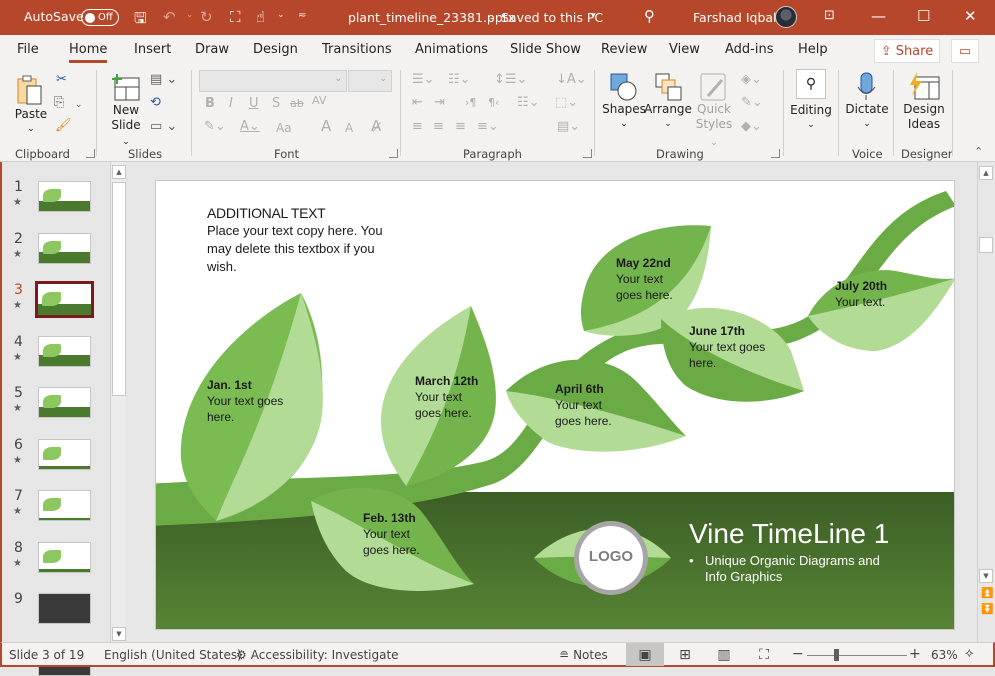 The width and height of the screenshot is (995, 676). Describe the element at coordinates (349, 128) in the screenshot. I see `decrease-font-size-button: A` at that location.